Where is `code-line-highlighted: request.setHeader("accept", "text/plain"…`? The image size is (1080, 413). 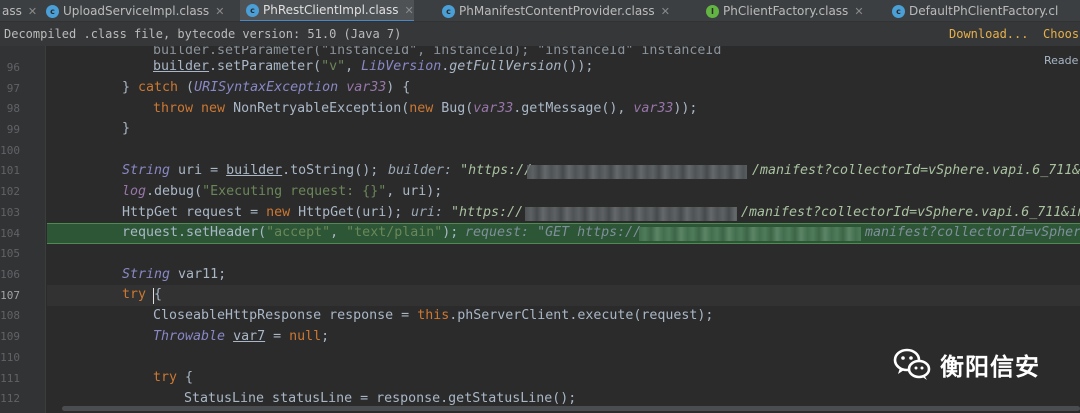 code-line-highlighted: request.setHeader("accept", "text/plain"… is located at coordinates (563, 233).